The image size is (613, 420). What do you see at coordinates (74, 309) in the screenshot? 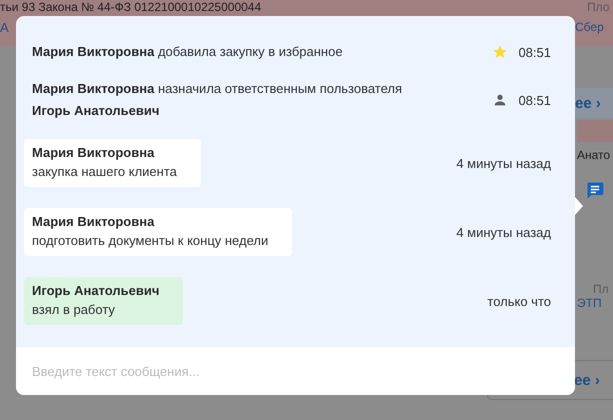
I see `message-text: взял в работу` at bounding box center [74, 309].